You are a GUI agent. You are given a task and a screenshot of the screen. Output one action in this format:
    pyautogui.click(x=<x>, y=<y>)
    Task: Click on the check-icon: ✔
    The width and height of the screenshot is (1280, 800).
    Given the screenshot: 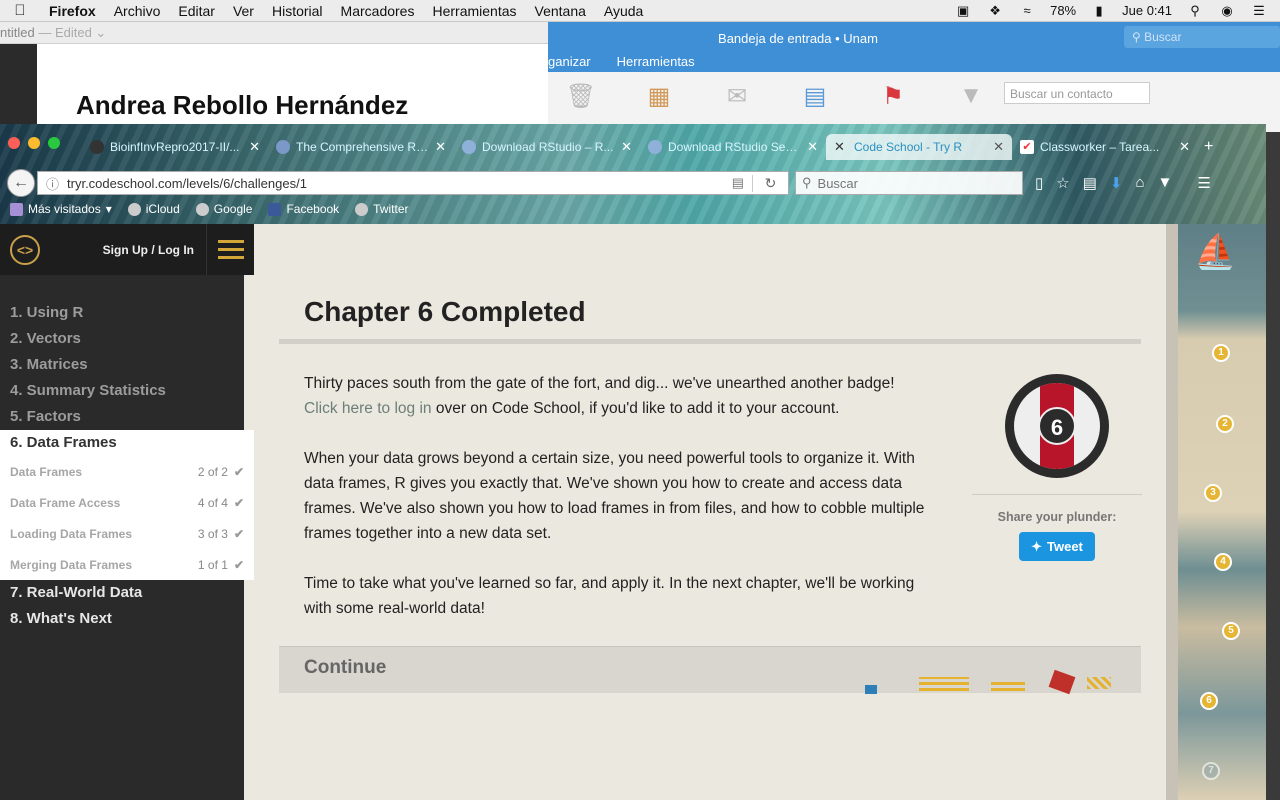 What is the action you would take?
    pyautogui.click(x=238, y=502)
    